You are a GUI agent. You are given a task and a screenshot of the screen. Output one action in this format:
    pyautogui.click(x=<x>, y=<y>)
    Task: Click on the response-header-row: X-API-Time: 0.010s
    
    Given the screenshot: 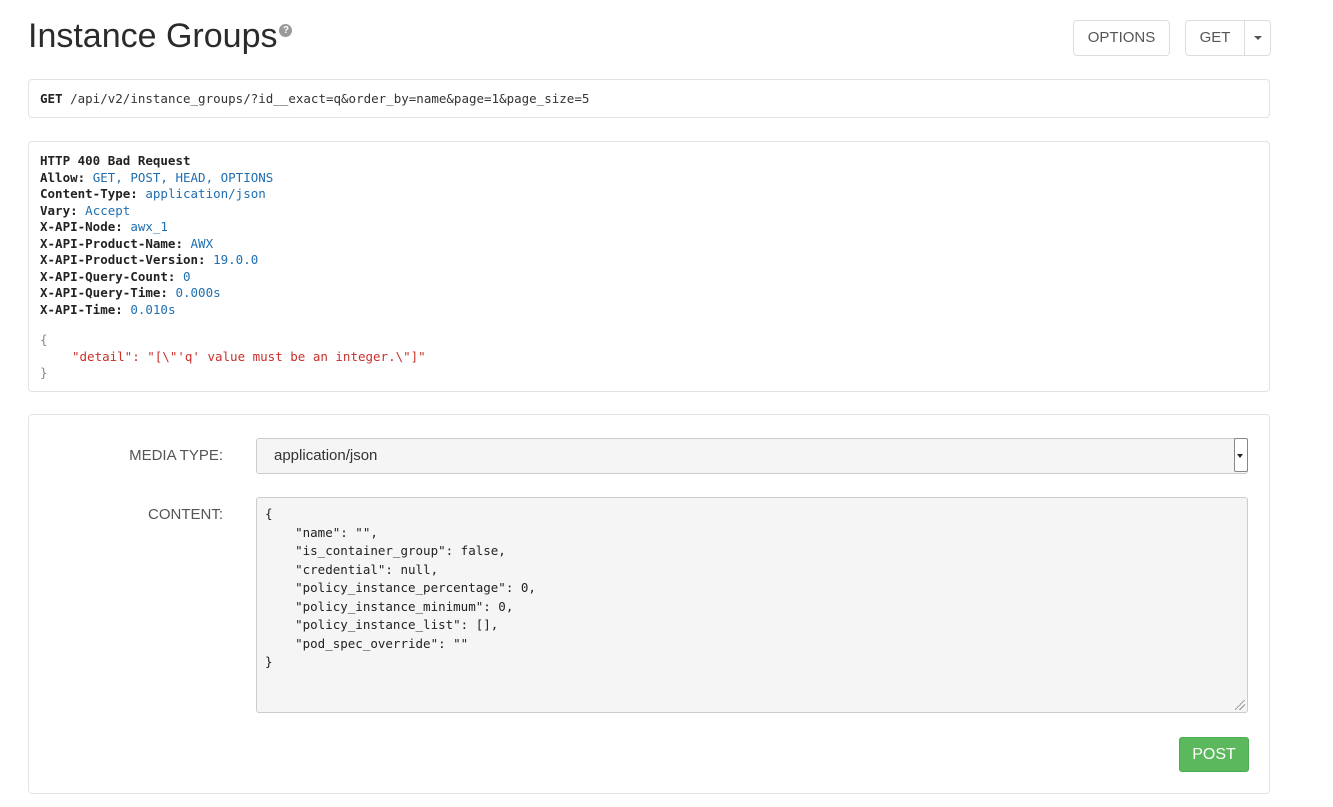 What is the action you would take?
    pyautogui.click(x=156, y=310)
    